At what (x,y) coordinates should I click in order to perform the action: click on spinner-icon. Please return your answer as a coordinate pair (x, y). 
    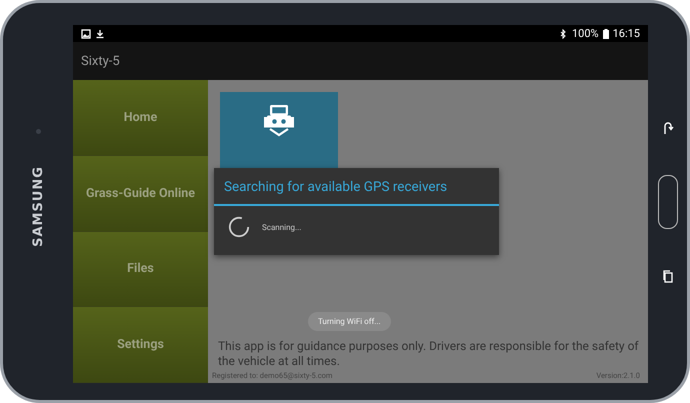
    Looking at the image, I should click on (239, 227).